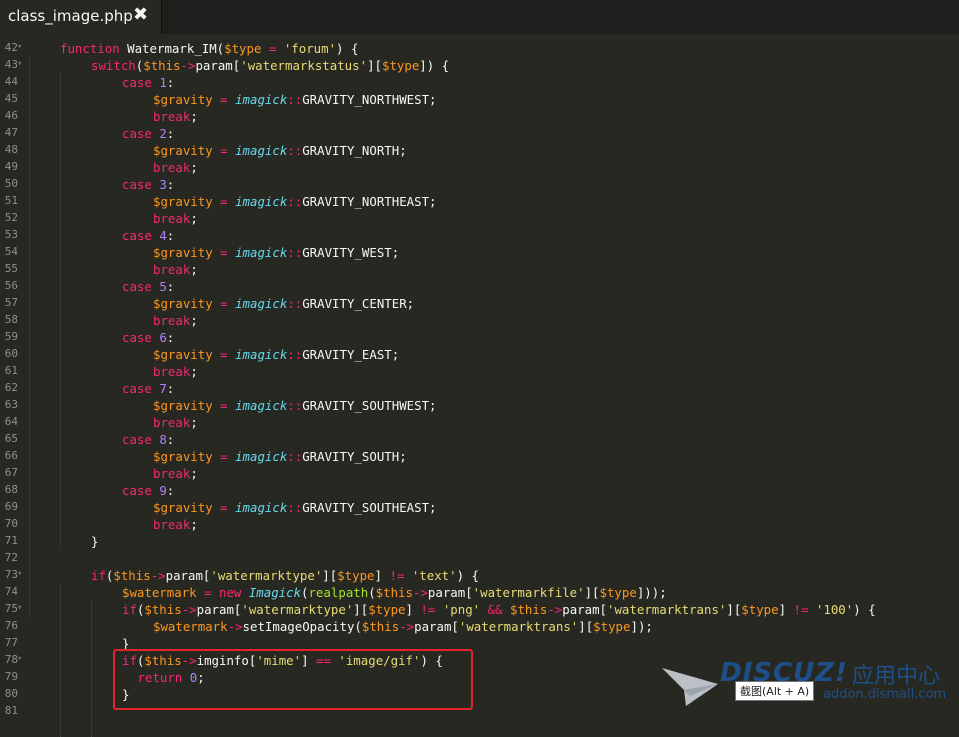 Image resolution: width=959 pixels, height=737 pixels. What do you see at coordinates (479, 405) in the screenshot?
I see `code-line: 63 $gravity = imagick::GRAVITY_SOUTHWEST;` at bounding box center [479, 405].